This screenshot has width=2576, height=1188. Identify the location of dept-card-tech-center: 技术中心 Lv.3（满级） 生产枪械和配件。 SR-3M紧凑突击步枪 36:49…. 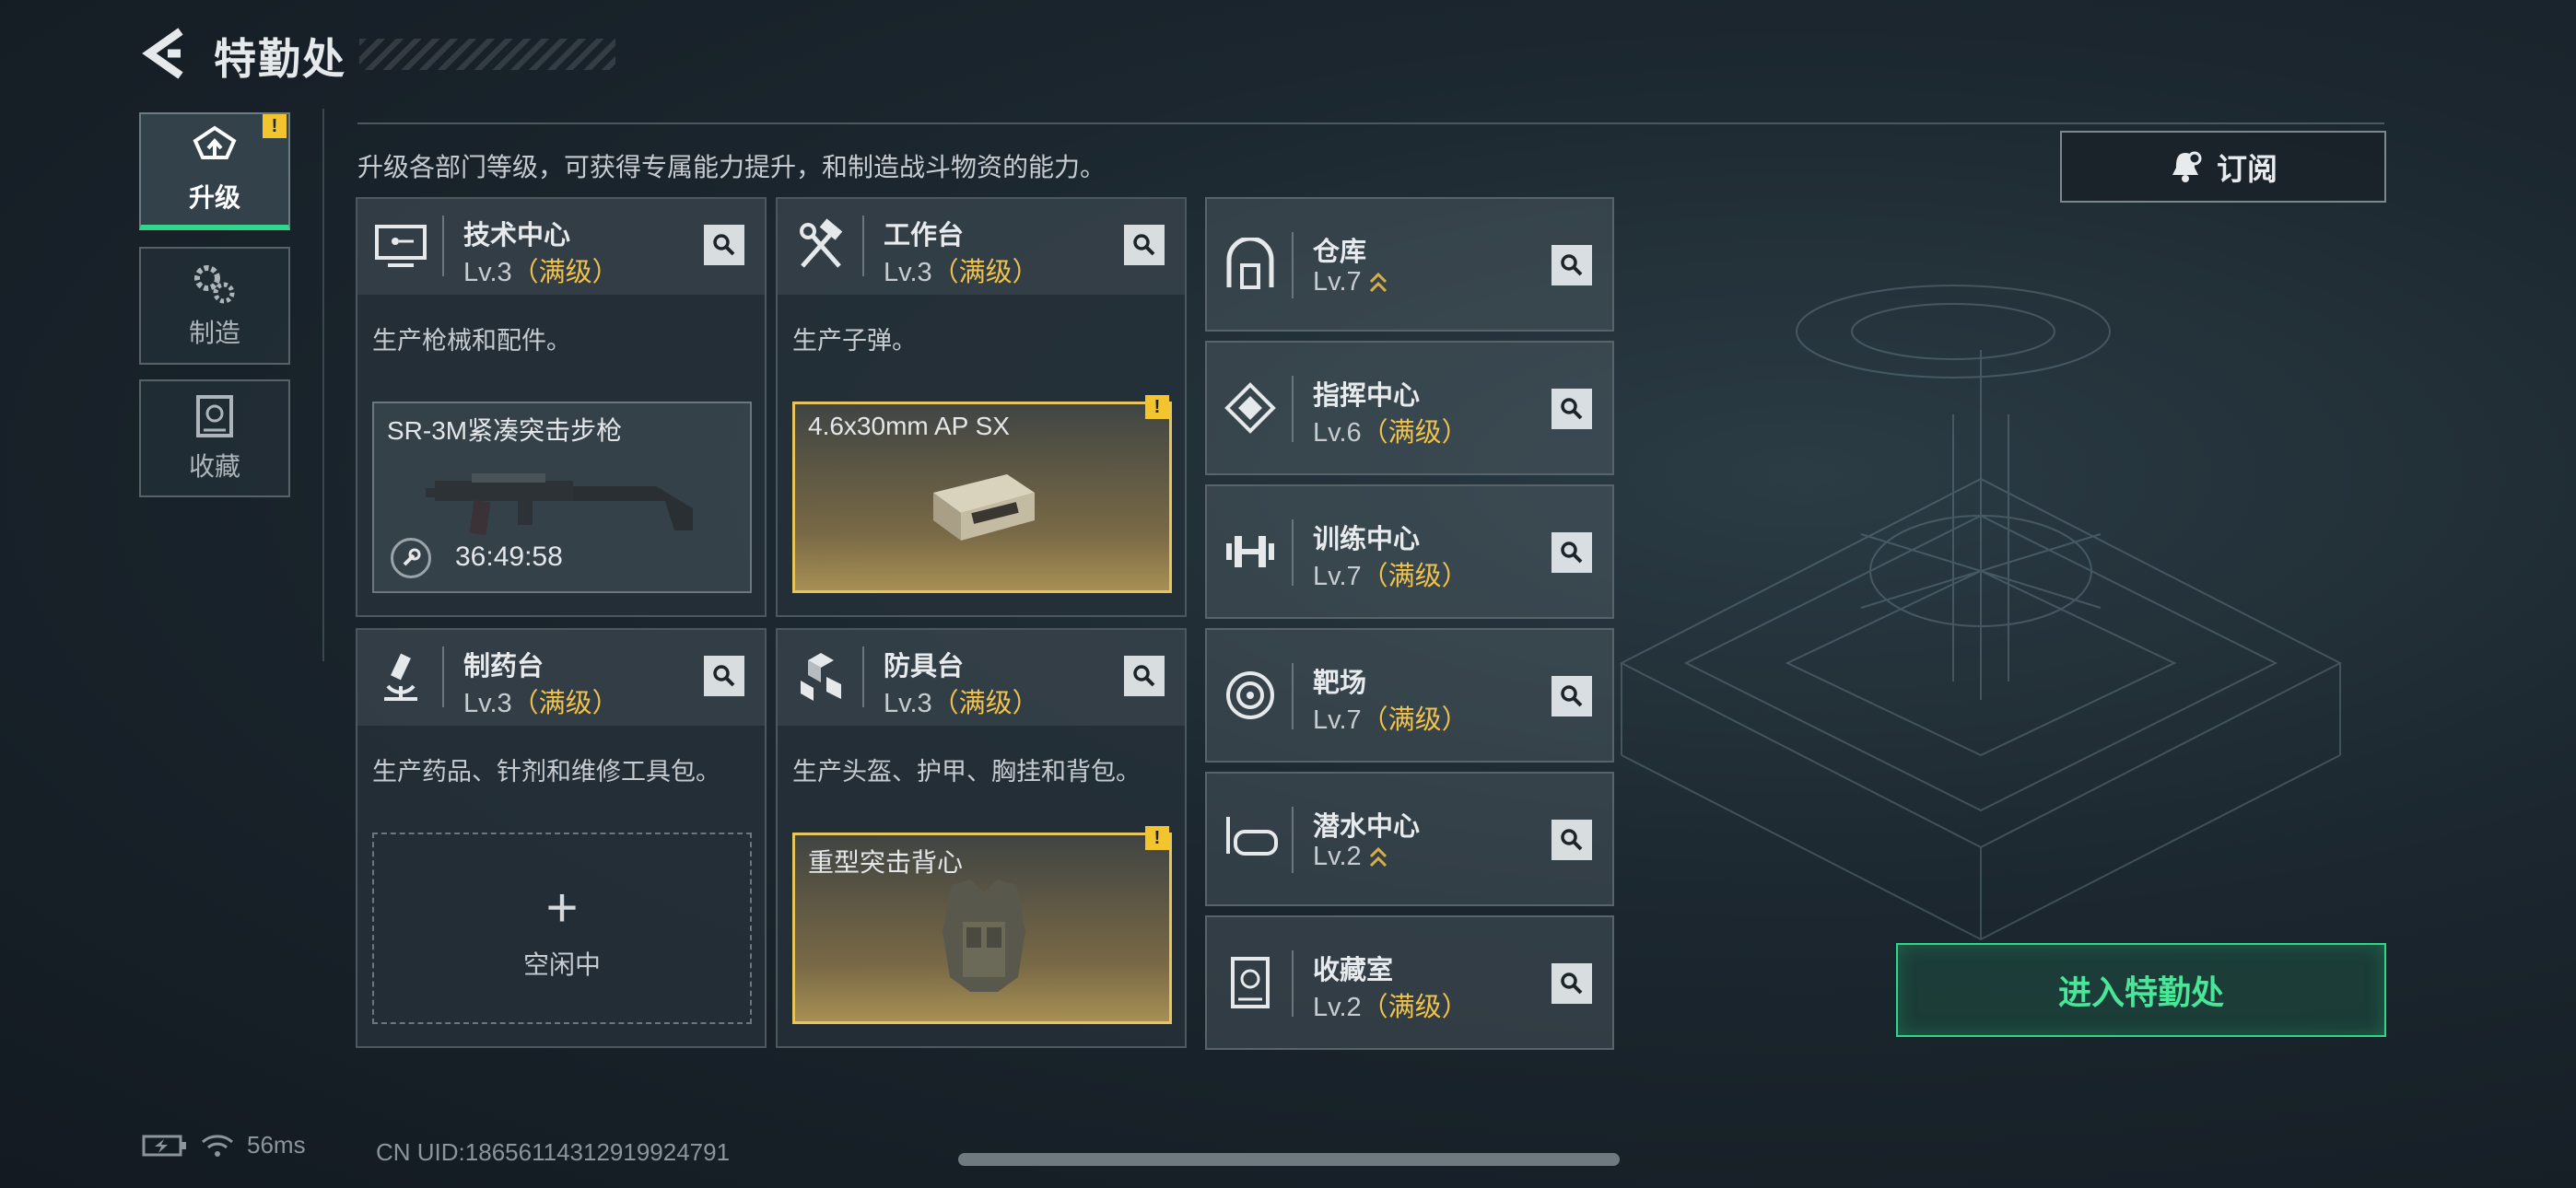
(561, 407).